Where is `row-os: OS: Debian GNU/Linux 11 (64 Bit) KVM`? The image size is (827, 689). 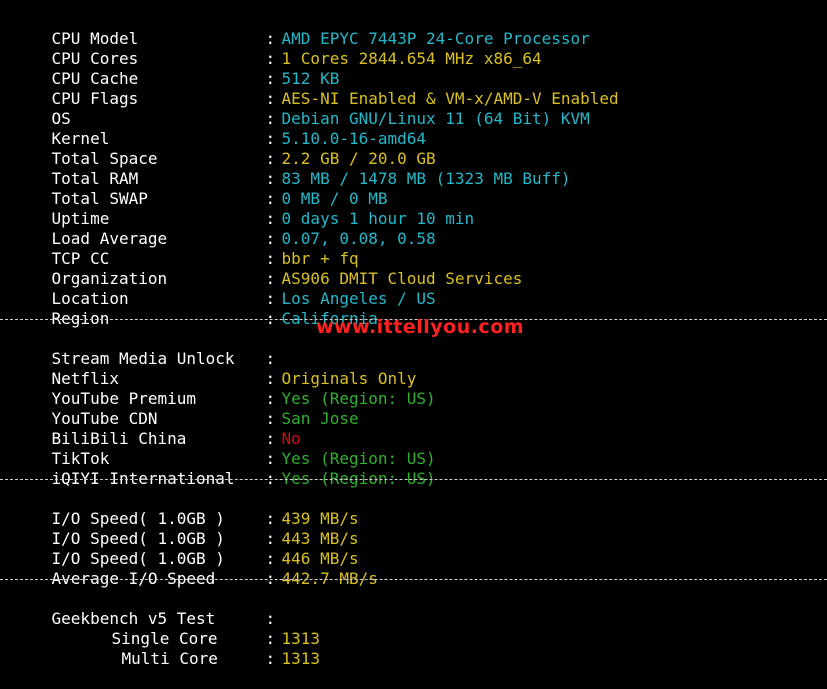
row-os: OS: Debian GNU/Linux 11 (64 Bit) KVM is located at coordinates (301, 108).